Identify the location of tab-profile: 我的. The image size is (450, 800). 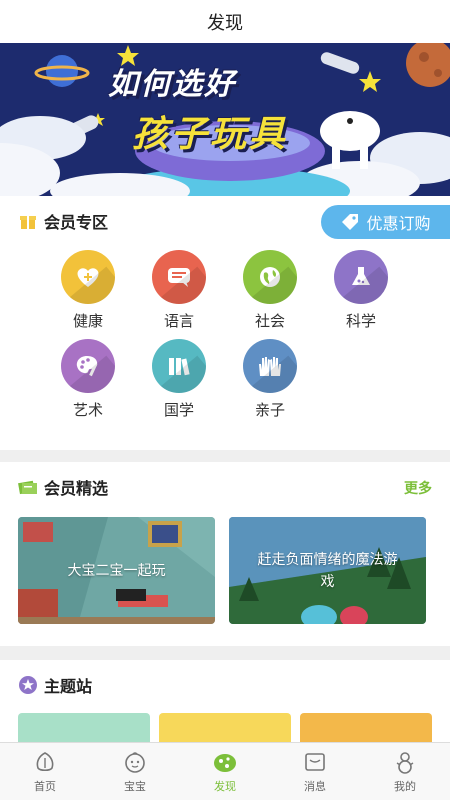
(405, 771).